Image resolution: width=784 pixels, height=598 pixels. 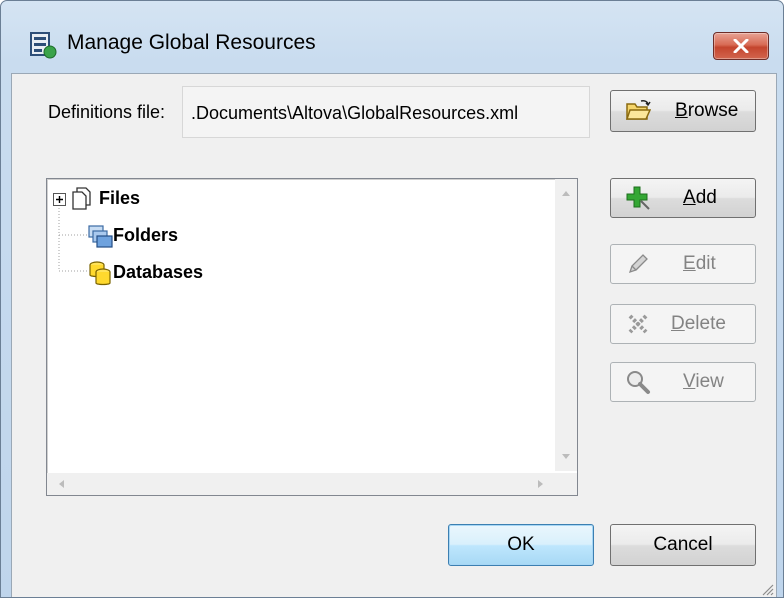 What do you see at coordinates (301, 484) in the screenshot?
I see `horizontal-scrollbar` at bounding box center [301, 484].